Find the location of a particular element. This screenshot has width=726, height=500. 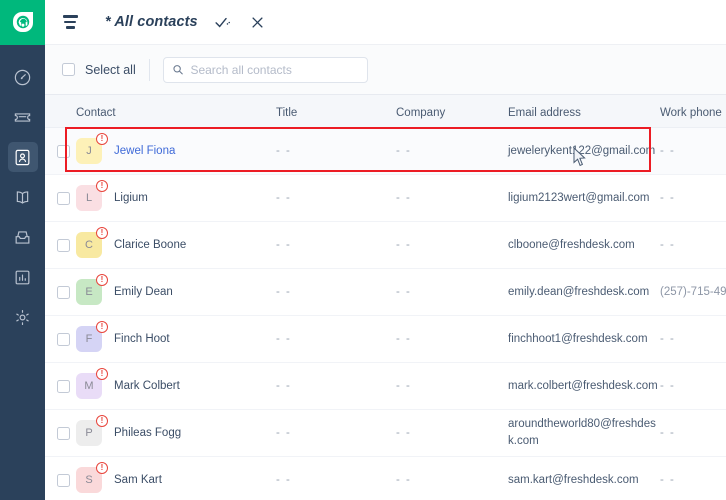

contact-cell: M! Mark Colbert is located at coordinates (176, 383).